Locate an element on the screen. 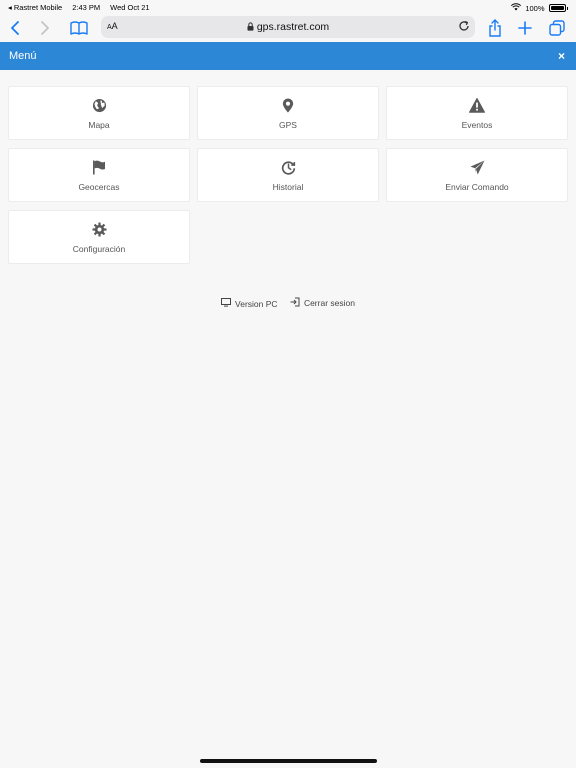  url-field: gps.rastret.com is located at coordinates (288, 27).